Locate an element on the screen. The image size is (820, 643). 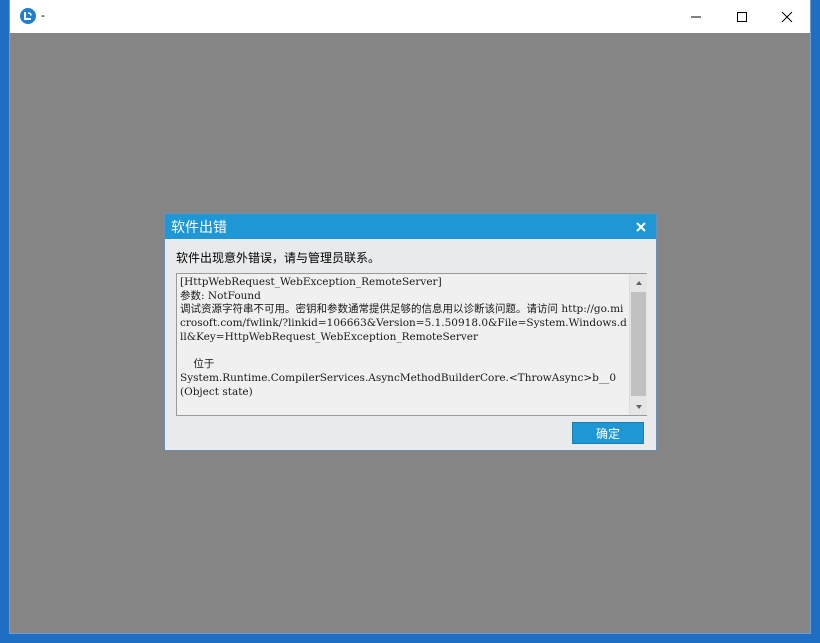
scroll-thumb is located at coordinates (638, 344).